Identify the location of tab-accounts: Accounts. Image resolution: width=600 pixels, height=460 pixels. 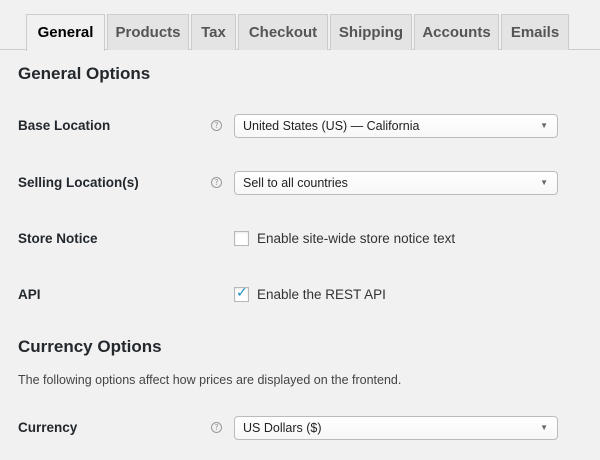
(456, 32).